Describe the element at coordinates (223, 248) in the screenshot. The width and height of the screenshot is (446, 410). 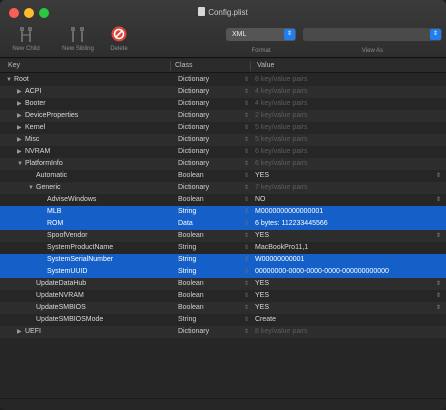
I see `outline-row: SystemProductName String ⇕ MacBookPro11,1` at that location.